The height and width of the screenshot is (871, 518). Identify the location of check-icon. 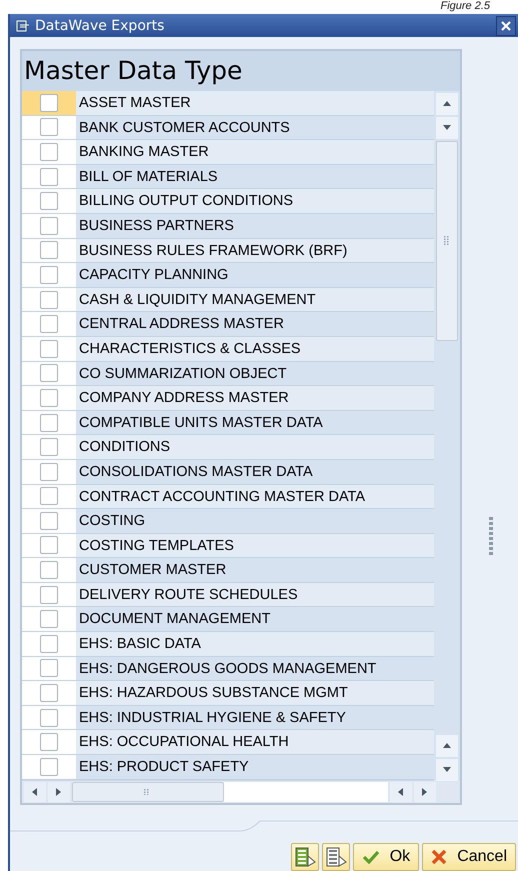
(371, 857).